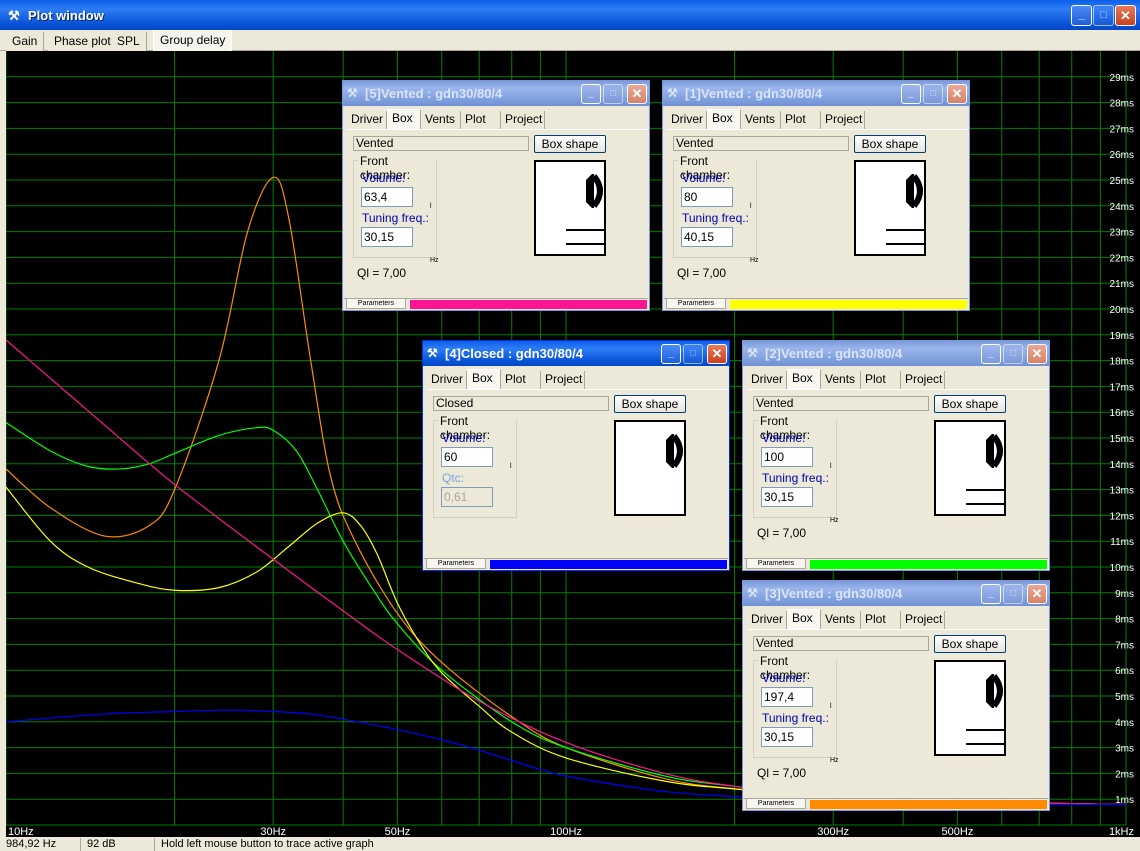 The height and width of the screenshot is (851, 1140). I want to click on subwindow-title-bar: ⚒ [1]Vented : gdn30/80/4 _ □ ✕, so click(816, 93).